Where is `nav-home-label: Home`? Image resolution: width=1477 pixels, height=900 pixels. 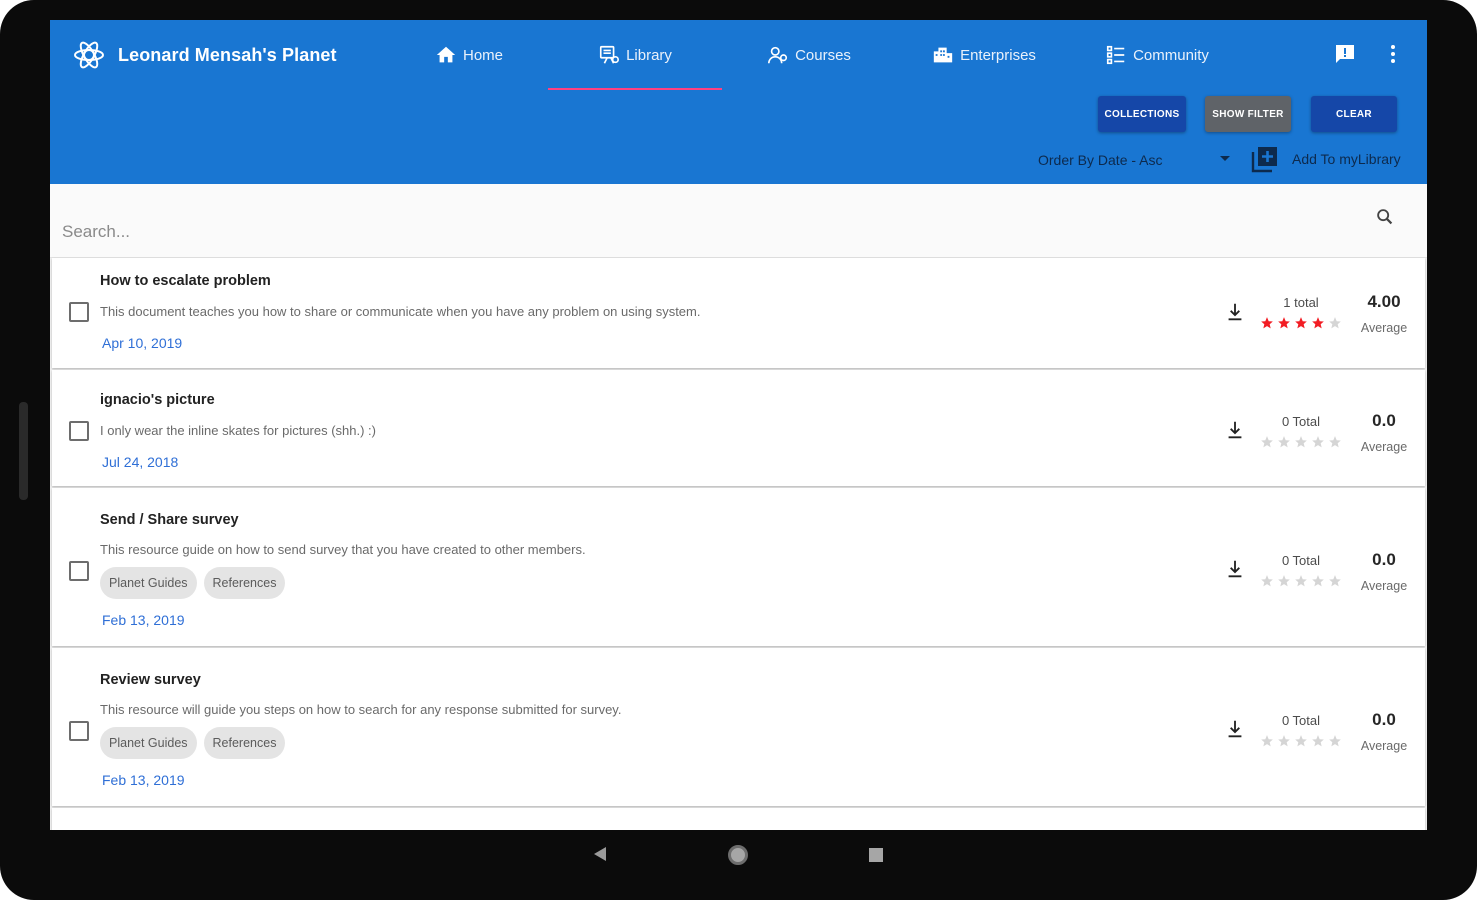 nav-home-label: Home is located at coordinates (482, 55).